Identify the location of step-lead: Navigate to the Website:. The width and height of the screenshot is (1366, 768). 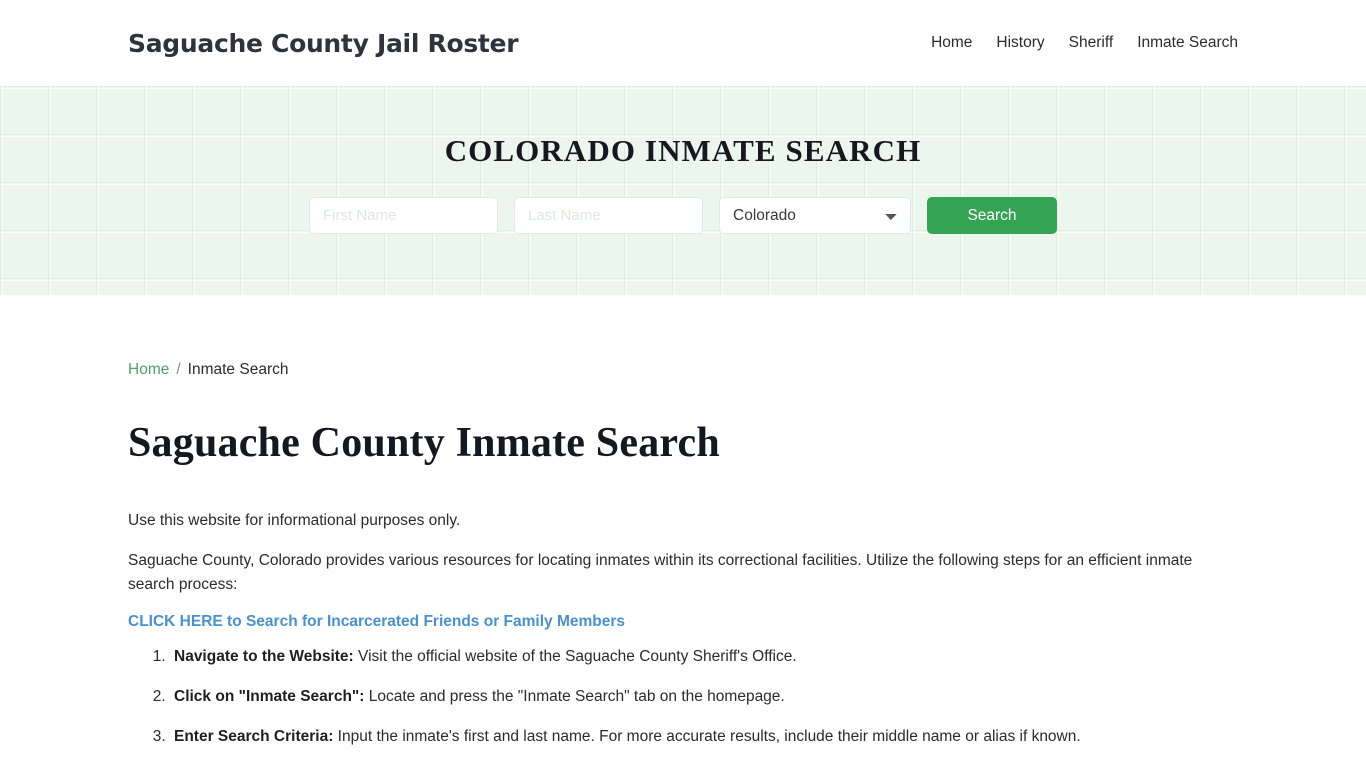
(264, 656).